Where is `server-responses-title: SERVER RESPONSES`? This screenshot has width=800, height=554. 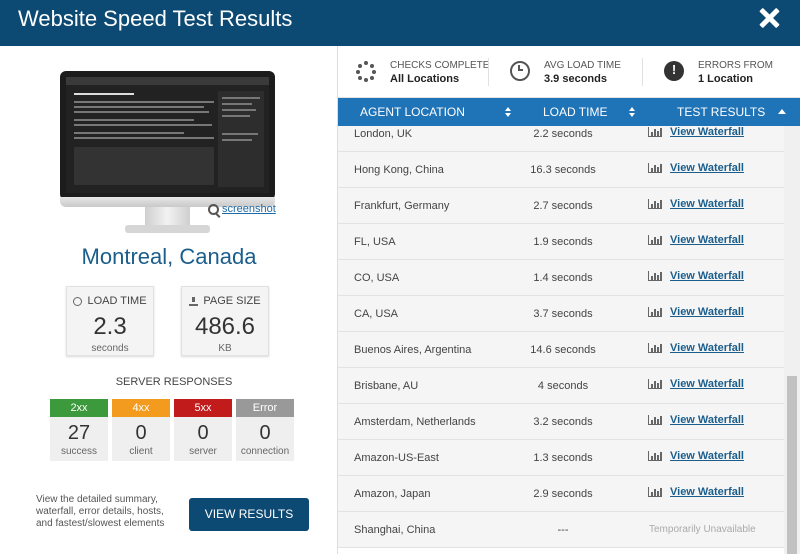 server-responses-title: SERVER RESPONSES is located at coordinates (174, 382).